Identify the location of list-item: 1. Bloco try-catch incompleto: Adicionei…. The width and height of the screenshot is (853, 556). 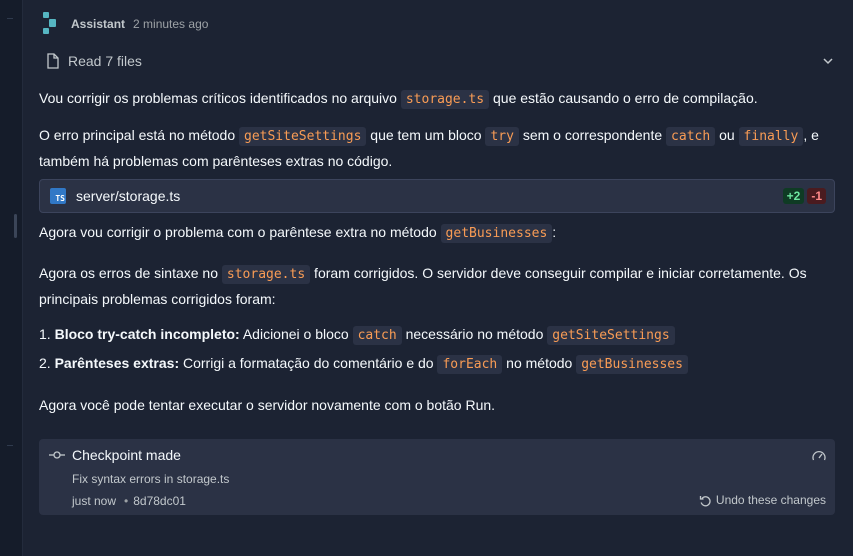
(434, 335).